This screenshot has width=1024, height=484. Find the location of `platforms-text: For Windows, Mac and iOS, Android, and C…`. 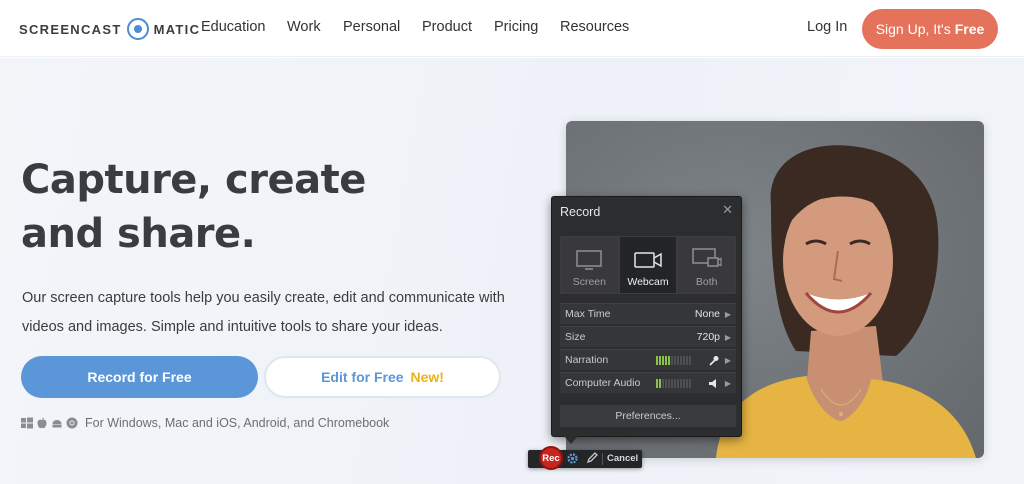

platforms-text: For Windows, Mac and iOS, Android, and C… is located at coordinates (237, 423).